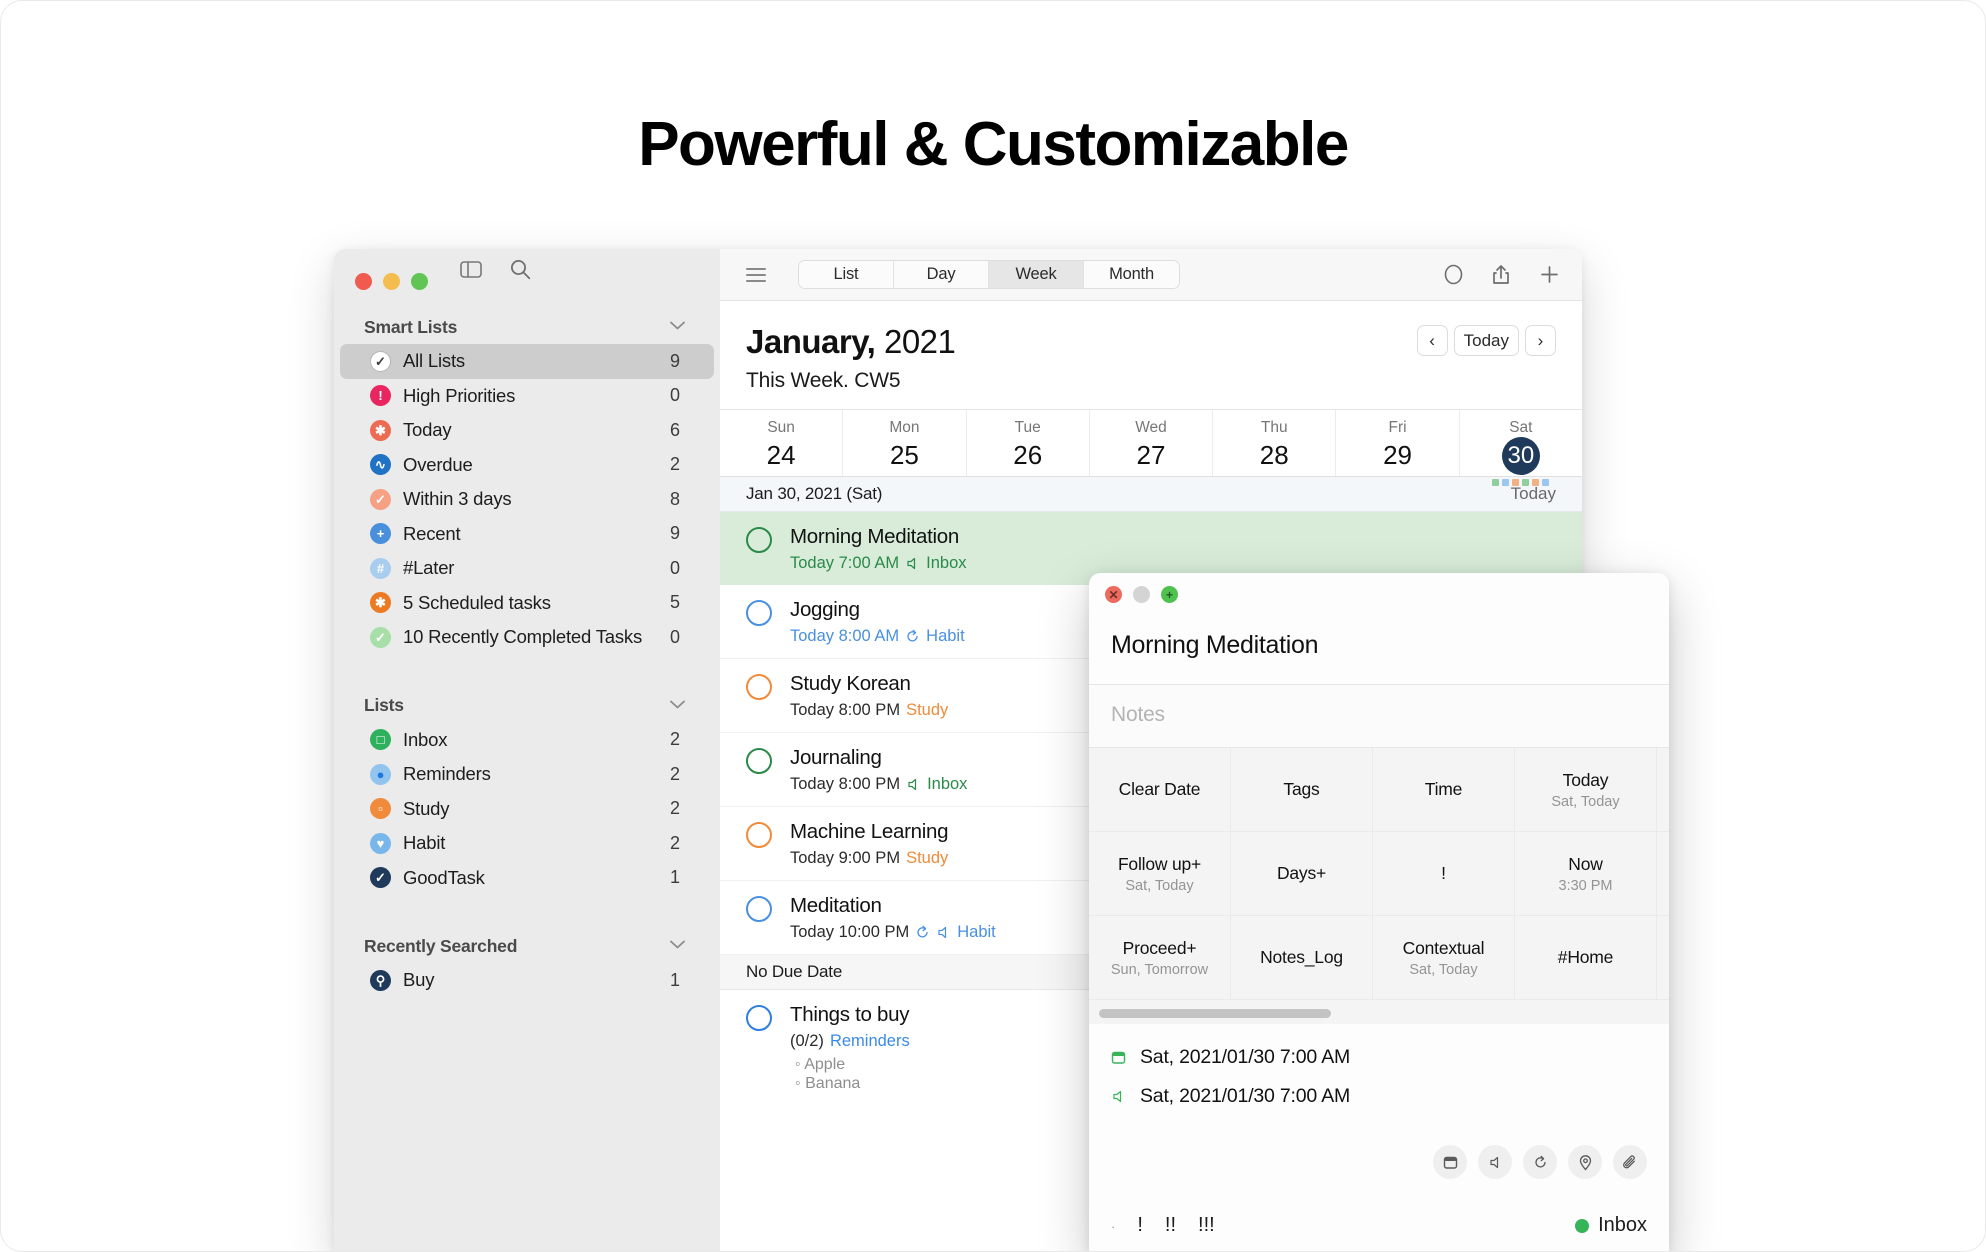 The height and width of the screenshot is (1252, 1986). Describe the element at coordinates (1170, 1225) in the screenshot. I see `priority-level-2: !!` at that location.